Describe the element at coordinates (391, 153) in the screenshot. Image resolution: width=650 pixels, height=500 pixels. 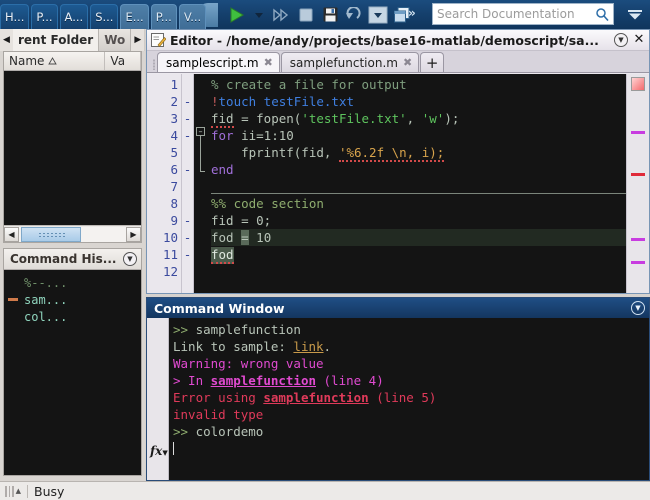
I see `code-token: '%6.2f \n, i);` at that location.